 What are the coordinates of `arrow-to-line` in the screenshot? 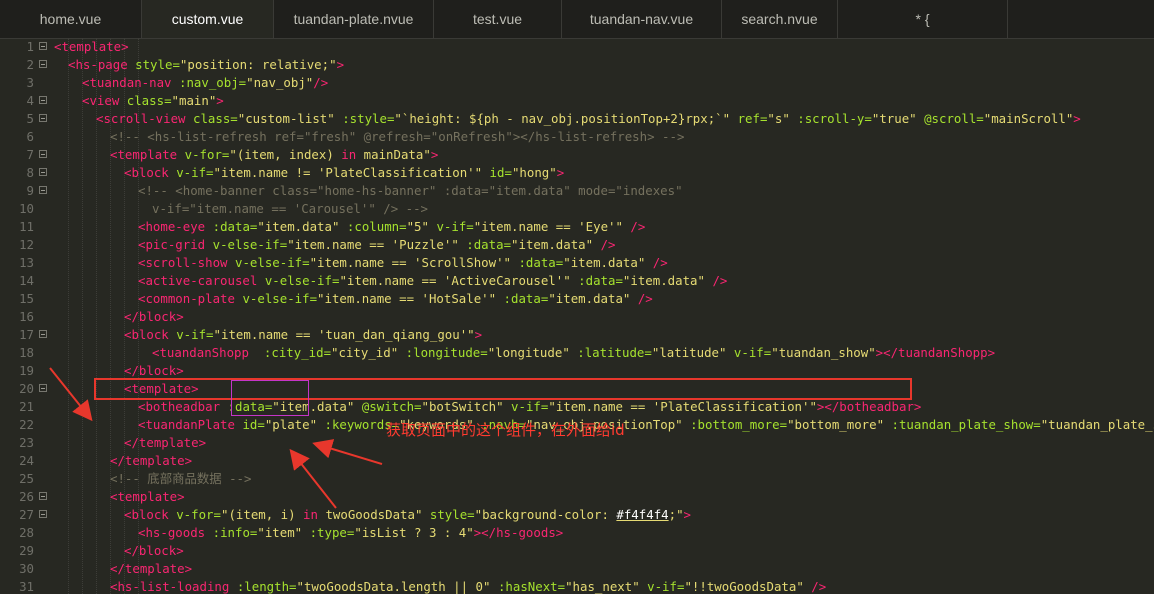 It's located at (71, 394).